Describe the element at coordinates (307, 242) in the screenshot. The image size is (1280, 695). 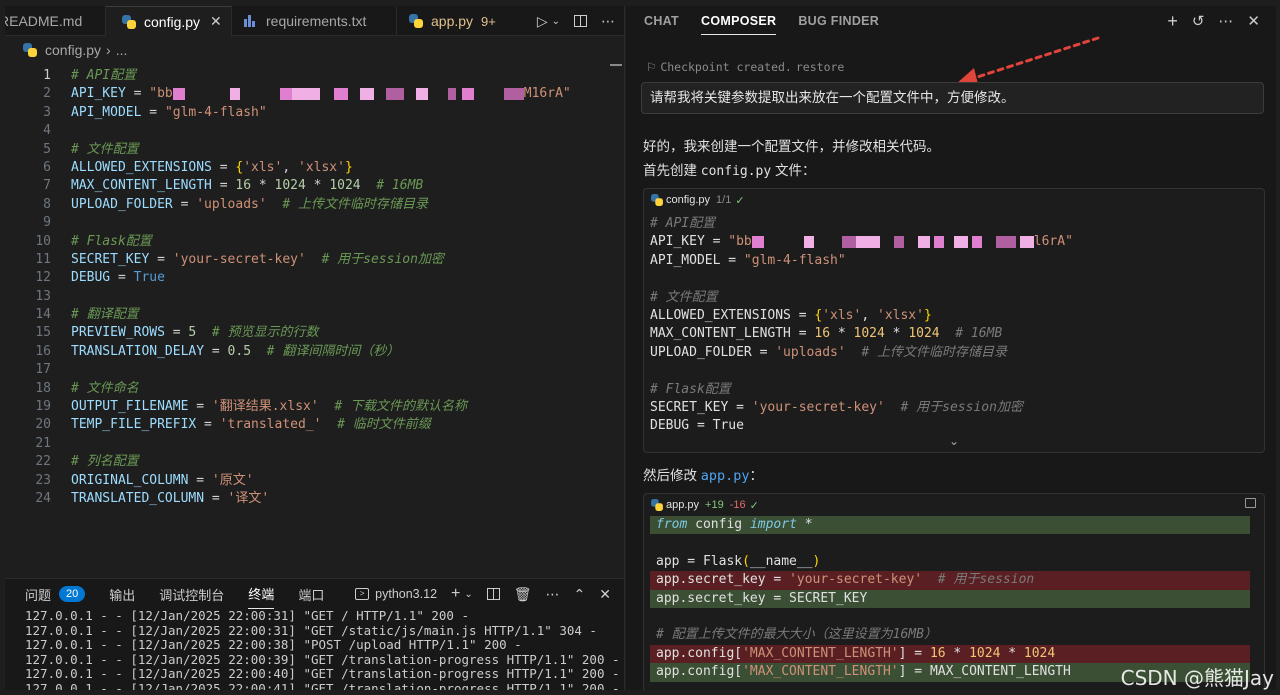
I see `code-line: 10 # Flask配置` at that location.